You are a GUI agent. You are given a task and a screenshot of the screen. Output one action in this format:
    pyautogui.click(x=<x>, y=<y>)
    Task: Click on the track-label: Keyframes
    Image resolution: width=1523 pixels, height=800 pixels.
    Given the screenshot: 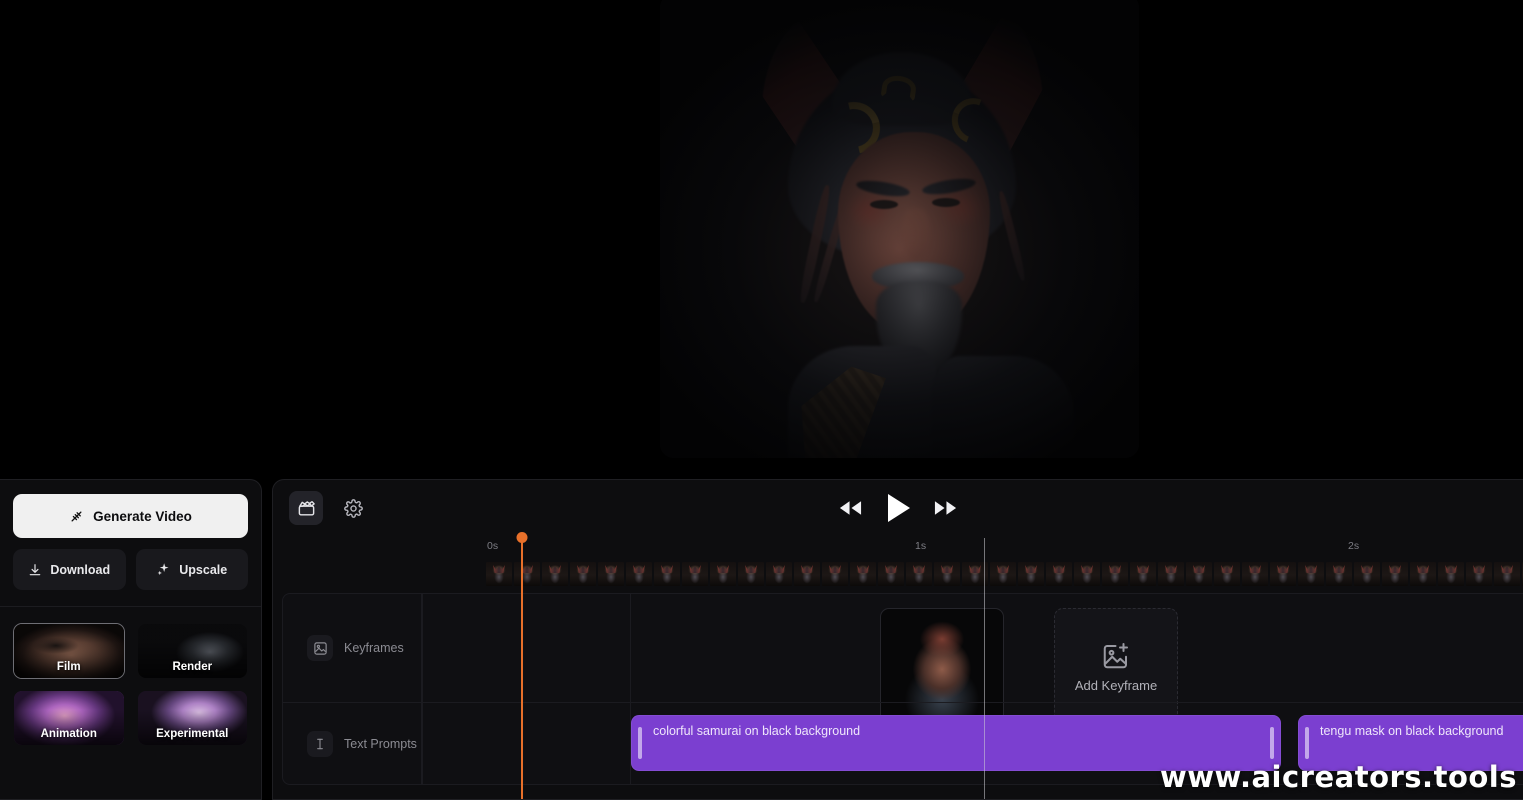 What is the action you would take?
    pyautogui.click(x=374, y=648)
    